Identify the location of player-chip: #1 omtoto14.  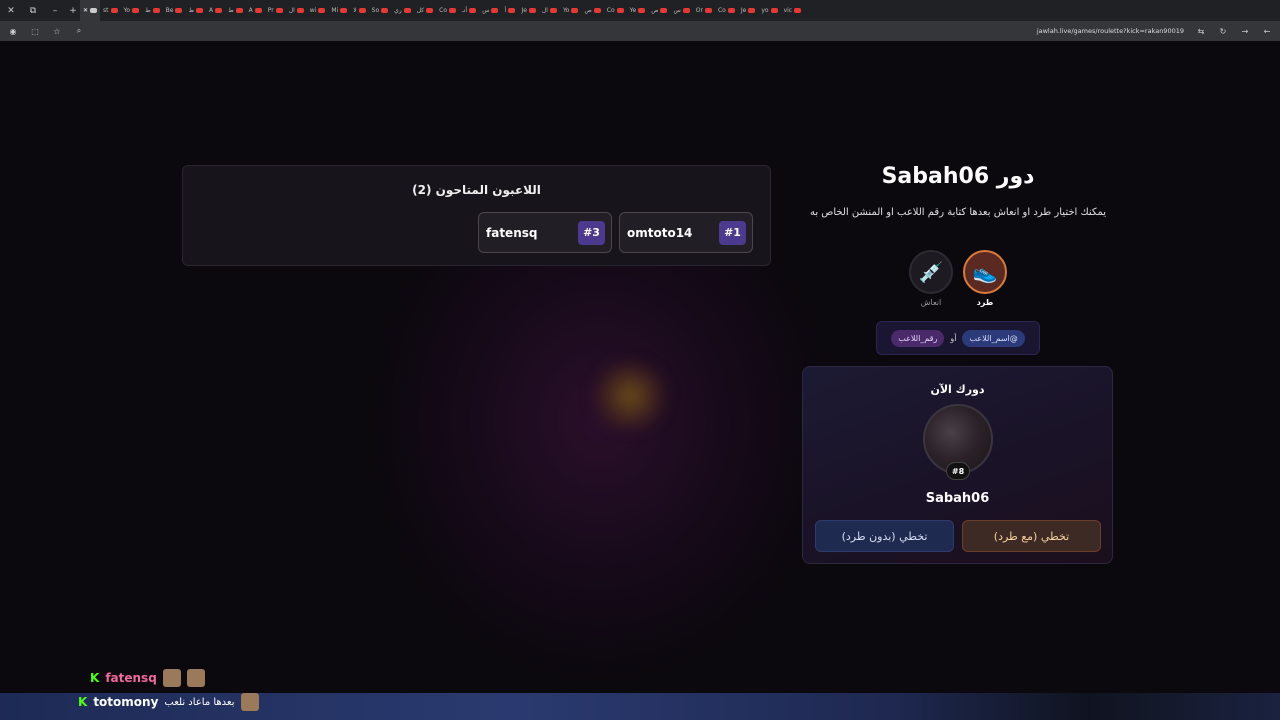
(686, 232).